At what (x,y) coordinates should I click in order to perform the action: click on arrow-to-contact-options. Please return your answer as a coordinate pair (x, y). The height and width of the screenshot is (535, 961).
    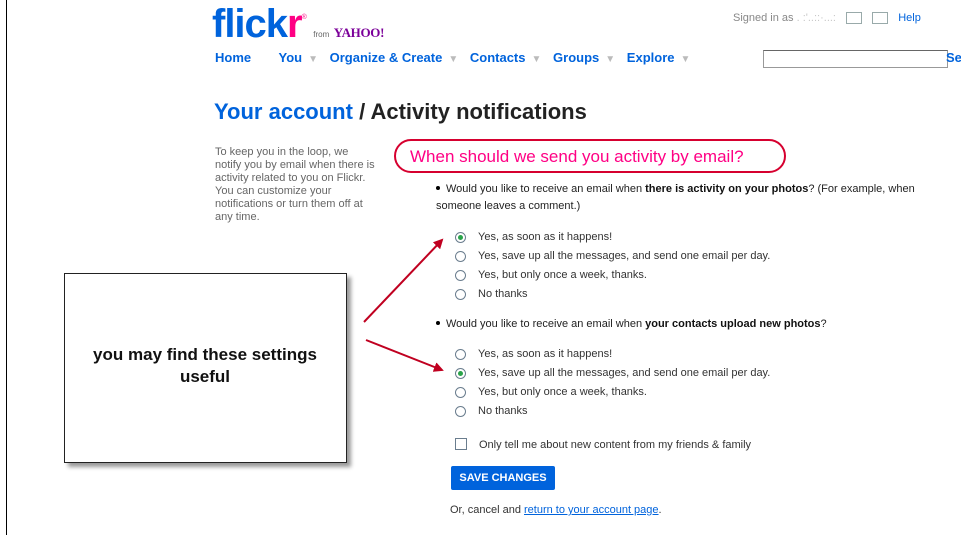
    Looking at the image, I should click on (404, 355).